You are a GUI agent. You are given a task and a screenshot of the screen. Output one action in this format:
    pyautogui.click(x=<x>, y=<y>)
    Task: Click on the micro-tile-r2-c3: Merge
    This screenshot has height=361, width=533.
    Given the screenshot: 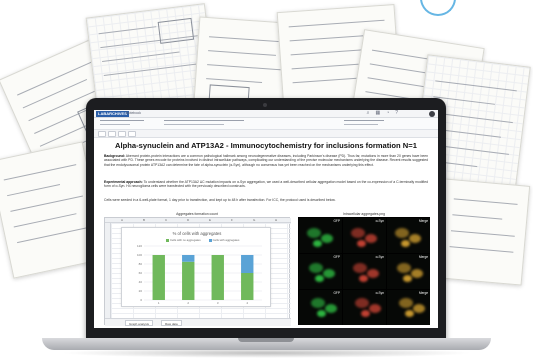 What is the action you would take?
    pyautogui.click(x=408, y=271)
    